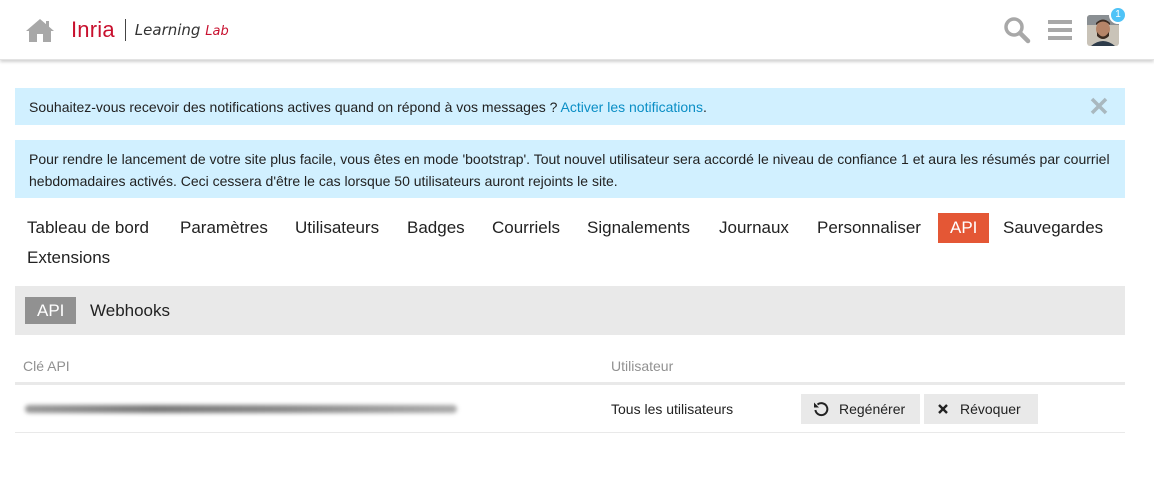  I want to click on regenerate-button: Regénérer, so click(860, 409).